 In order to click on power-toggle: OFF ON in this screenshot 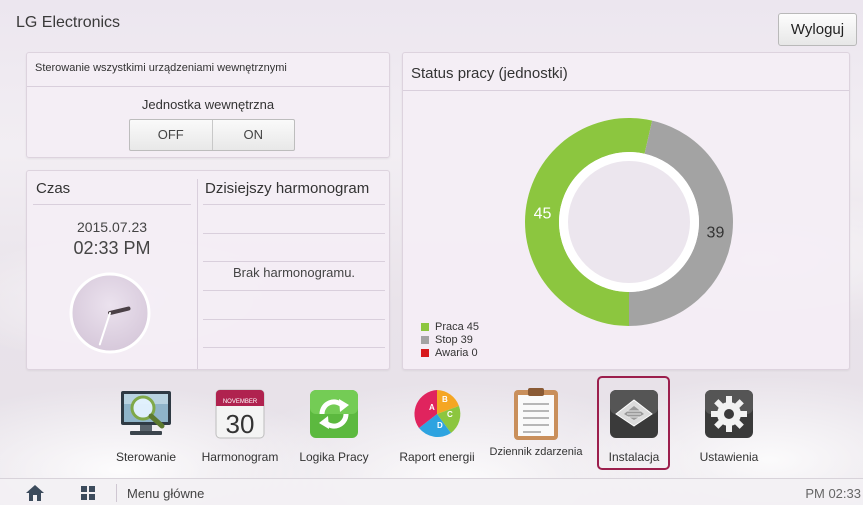, I will do `click(212, 135)`.